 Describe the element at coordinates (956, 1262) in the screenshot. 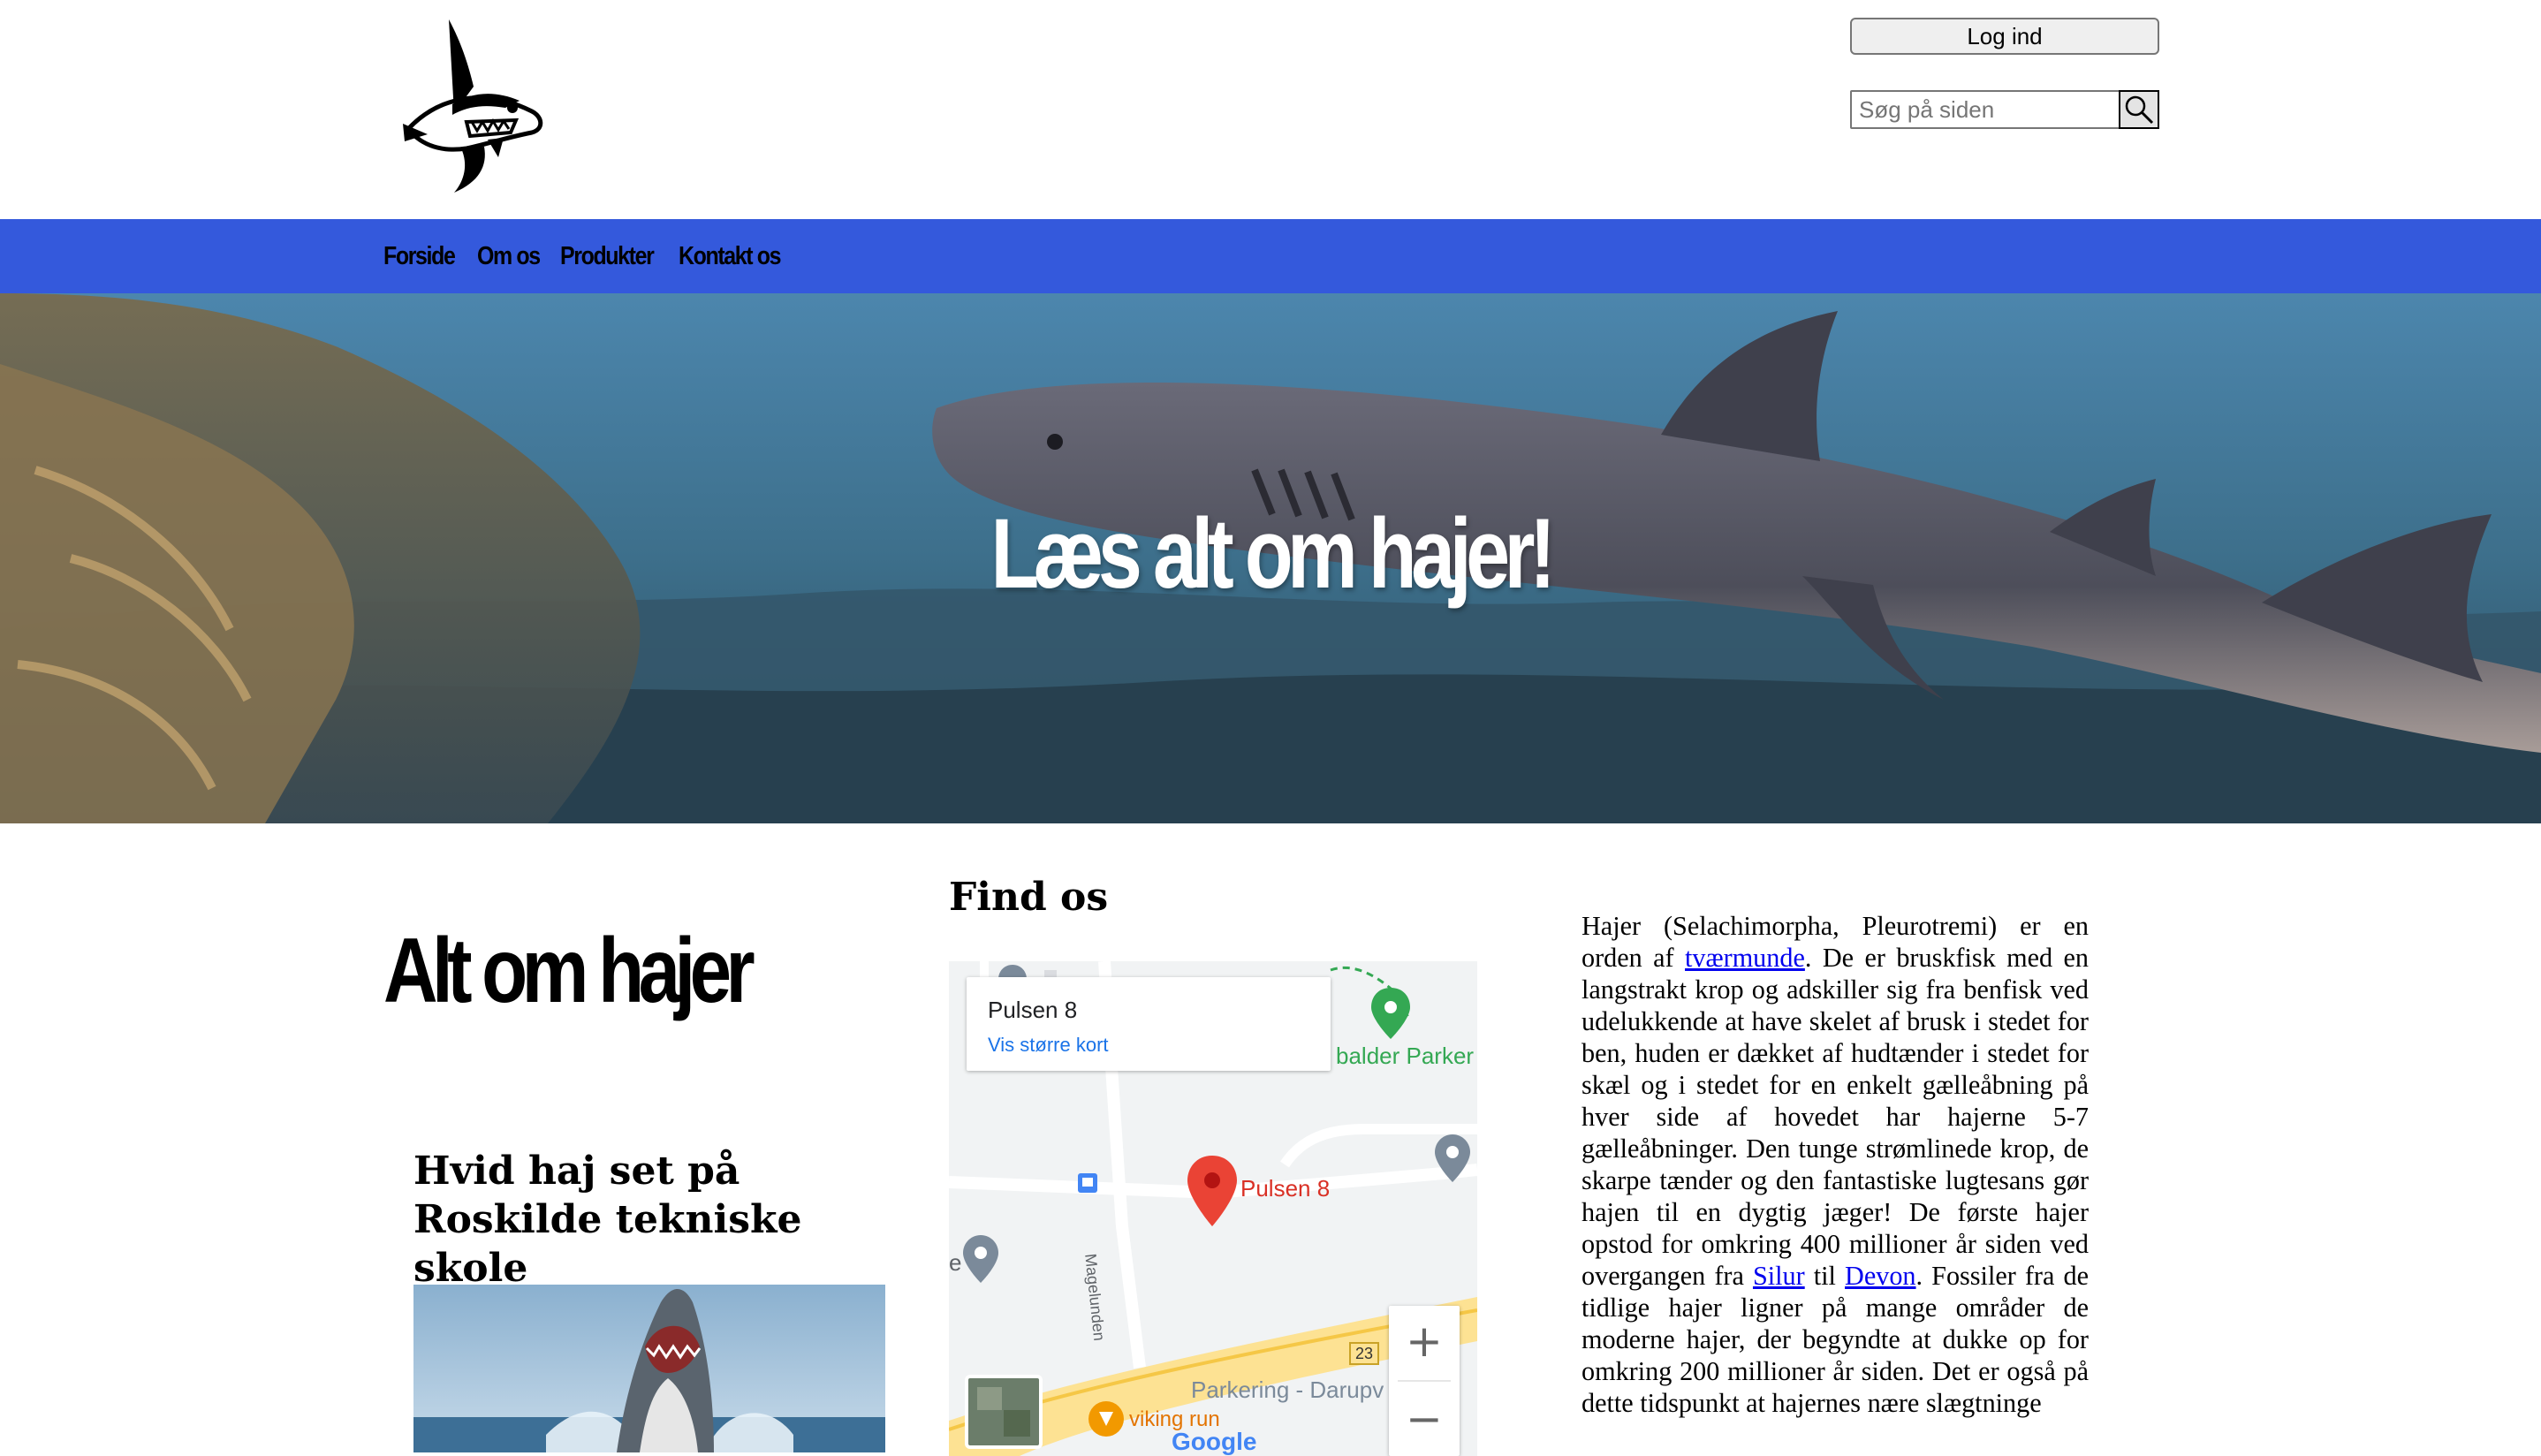

I see `map-label-partial: e` at that location.